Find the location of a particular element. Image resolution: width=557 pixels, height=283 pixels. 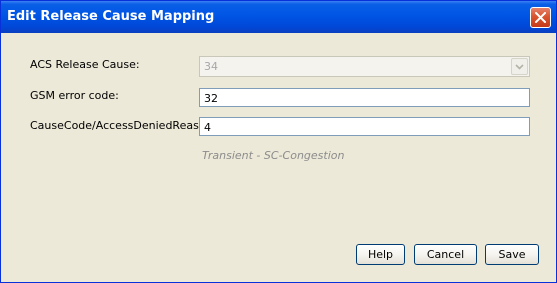

title-bar: Edit Release Cause Mapping is located at coordinates (278, 17).